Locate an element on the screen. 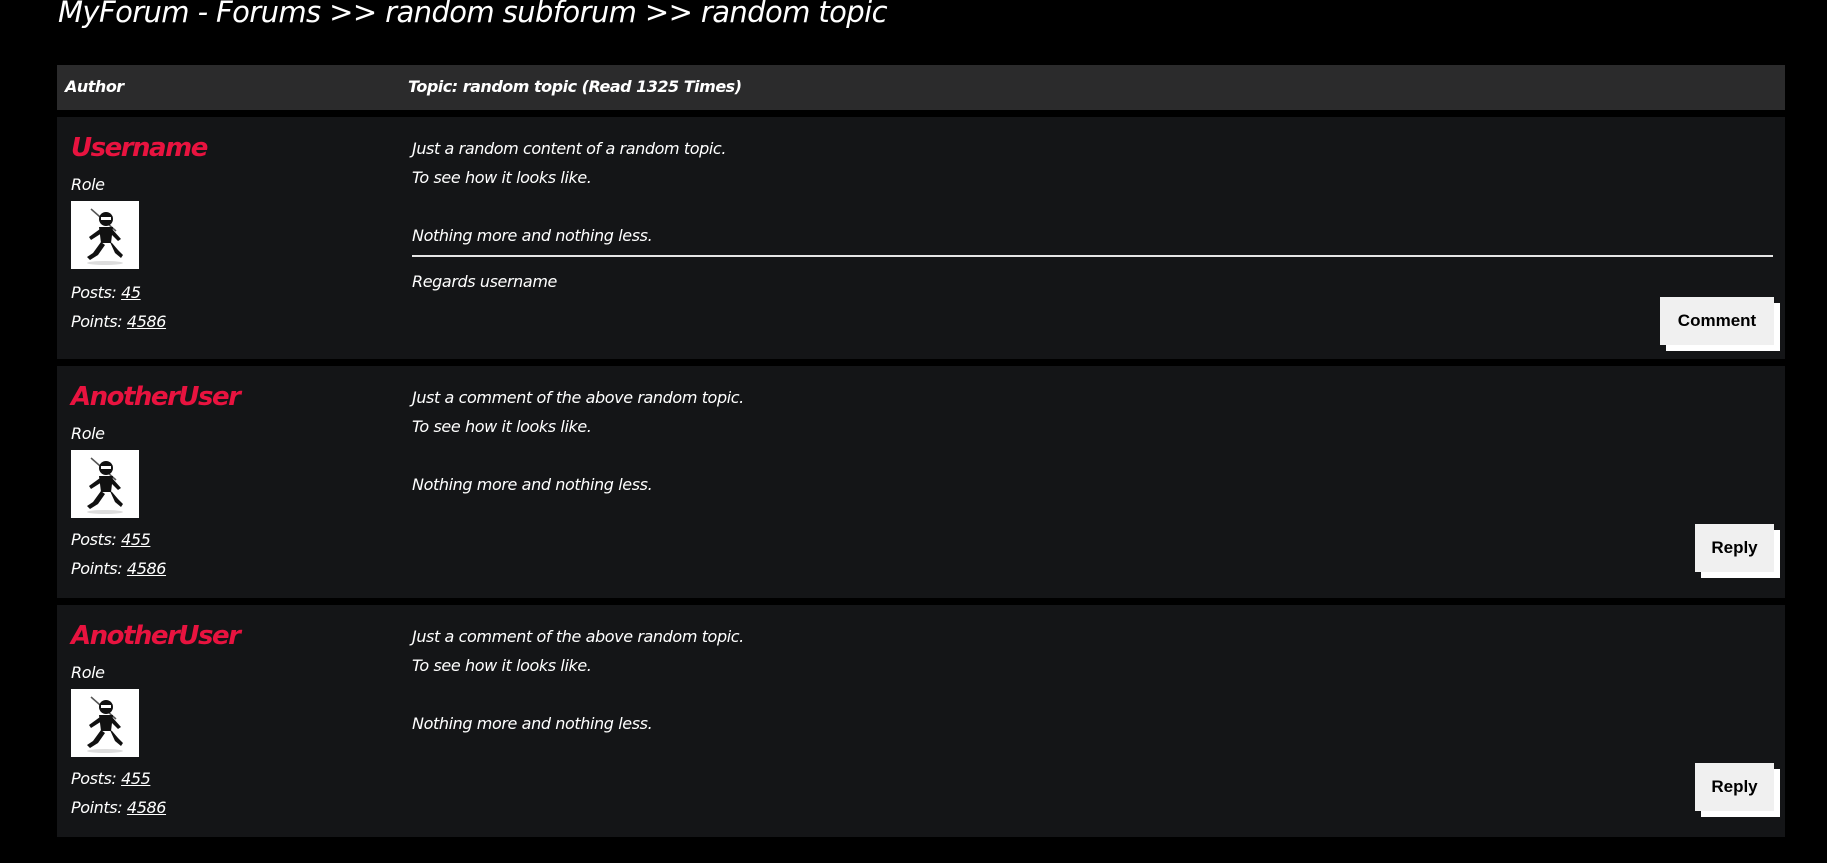  signature-divider is located at coordinates (1092, 256).